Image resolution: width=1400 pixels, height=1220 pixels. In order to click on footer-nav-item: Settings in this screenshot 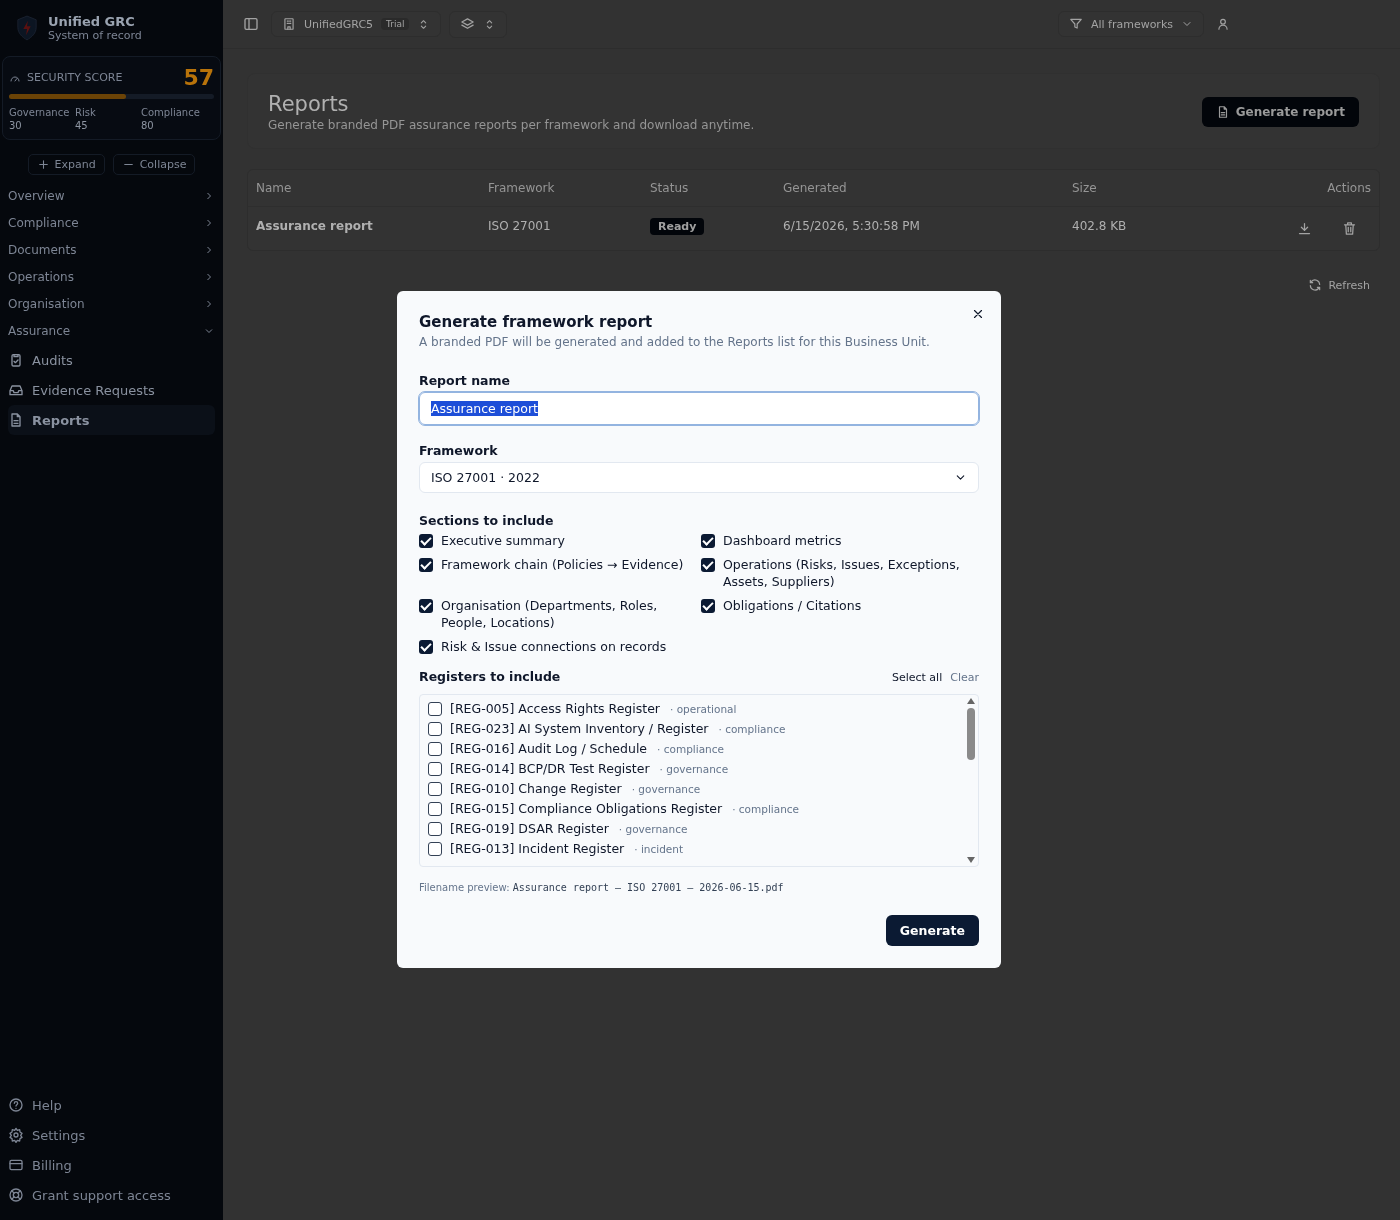, I will do `click(111, 1135)`.